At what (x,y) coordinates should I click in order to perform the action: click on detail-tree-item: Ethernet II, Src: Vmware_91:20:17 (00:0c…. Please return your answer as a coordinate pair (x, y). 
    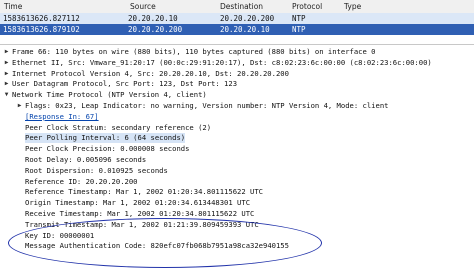
    Looking at the image, I should click on (222, 63).